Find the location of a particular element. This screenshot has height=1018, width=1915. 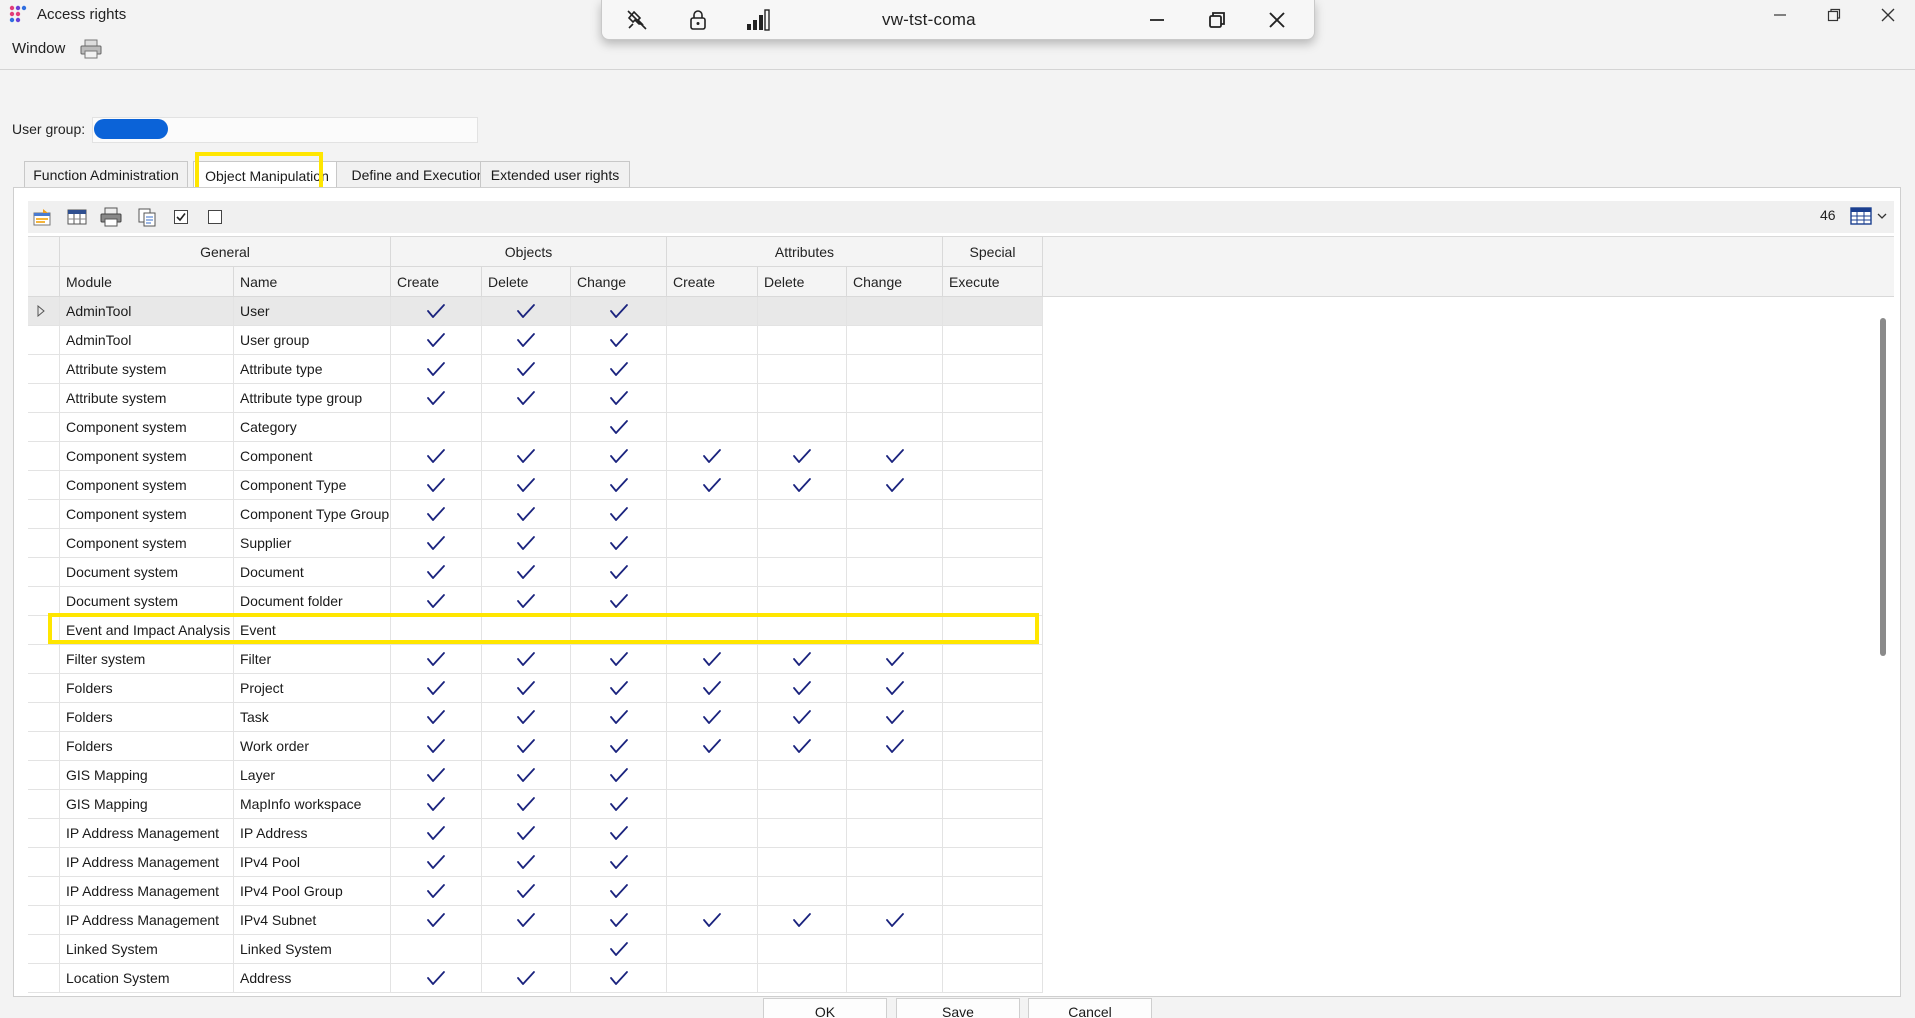

table-row: Component system Category is located at coordinates (535, 427).